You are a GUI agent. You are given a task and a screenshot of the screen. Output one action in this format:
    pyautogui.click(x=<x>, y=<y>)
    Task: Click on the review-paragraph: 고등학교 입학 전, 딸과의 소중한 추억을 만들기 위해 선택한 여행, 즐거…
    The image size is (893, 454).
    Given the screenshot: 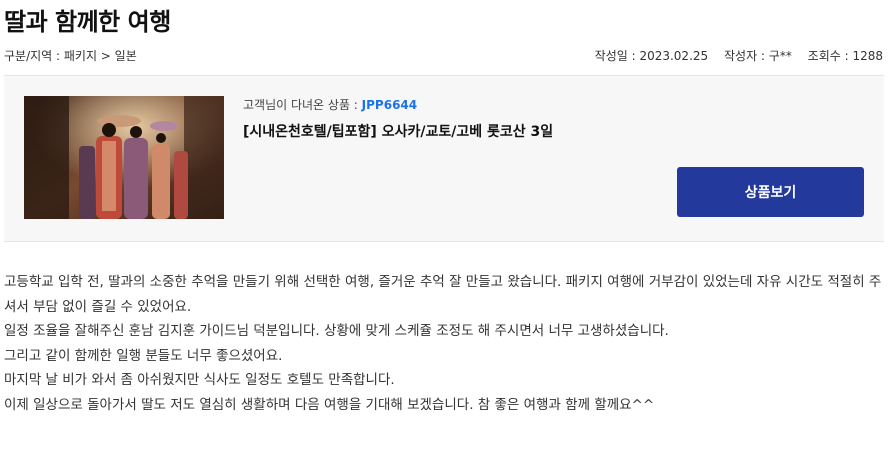 What is the action you would take?
    pyautogui.click(x=443, y=294)
    